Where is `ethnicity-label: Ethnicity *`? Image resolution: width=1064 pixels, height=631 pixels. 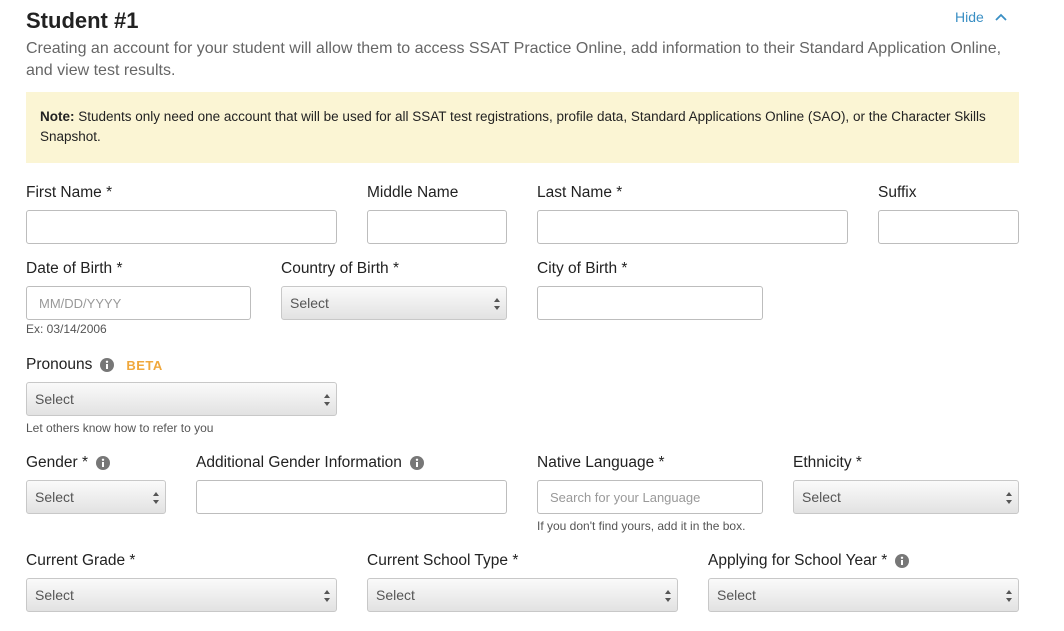
ethnicity-label: Ethnicity * is located at coordinates (827, 462).